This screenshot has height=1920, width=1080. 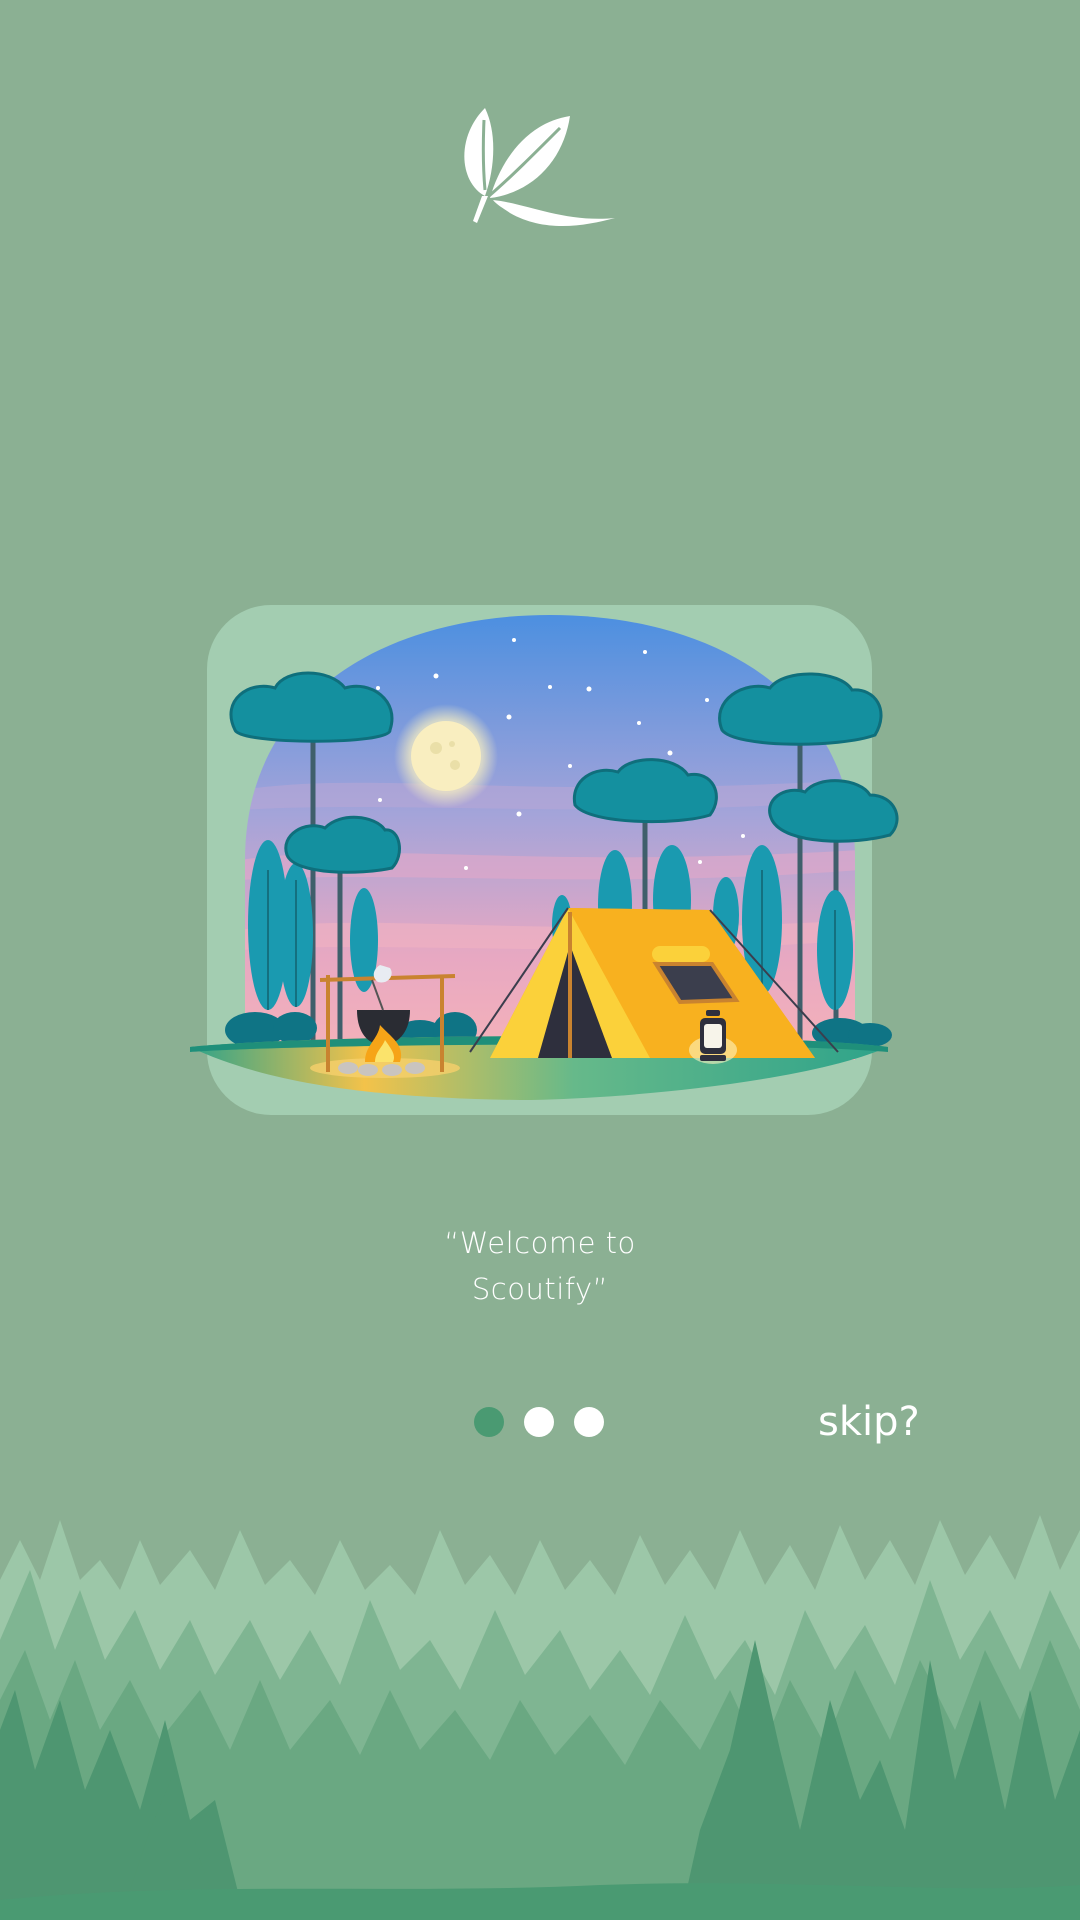 I want to click on welcome-line-2: Scoutify”, so click(x=540, y=1289).